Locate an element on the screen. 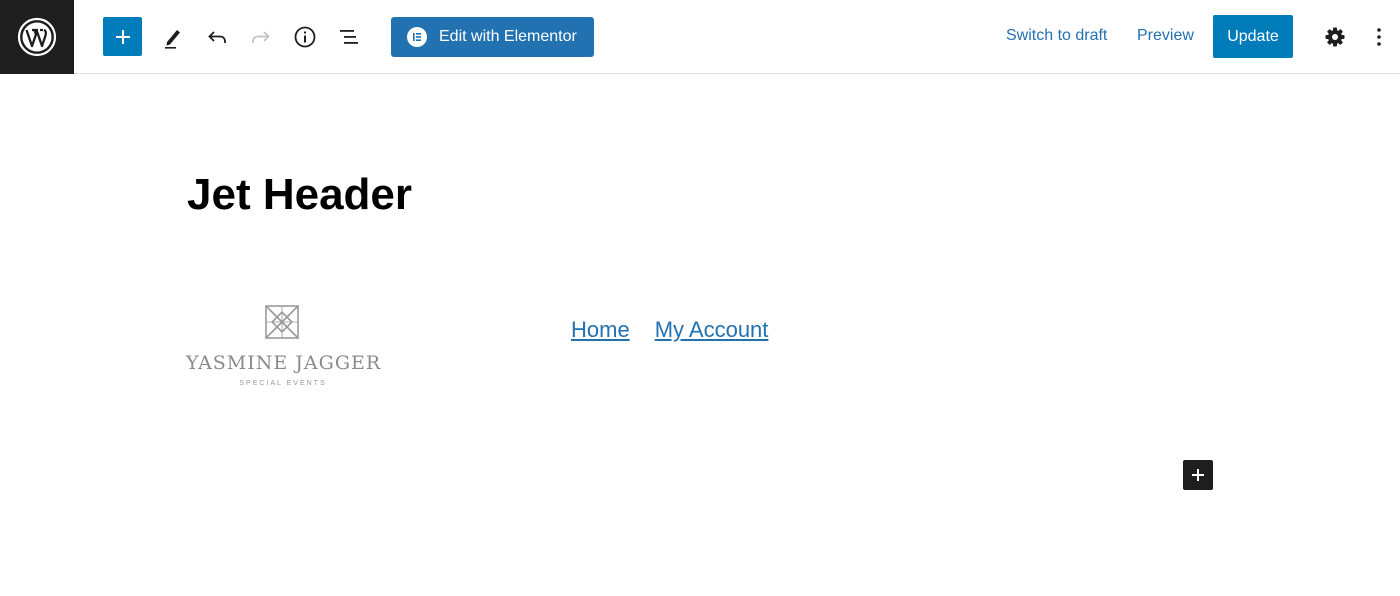 This screenshot has width=1400, height=596. undo-icon is located at coordinates (217, 37).